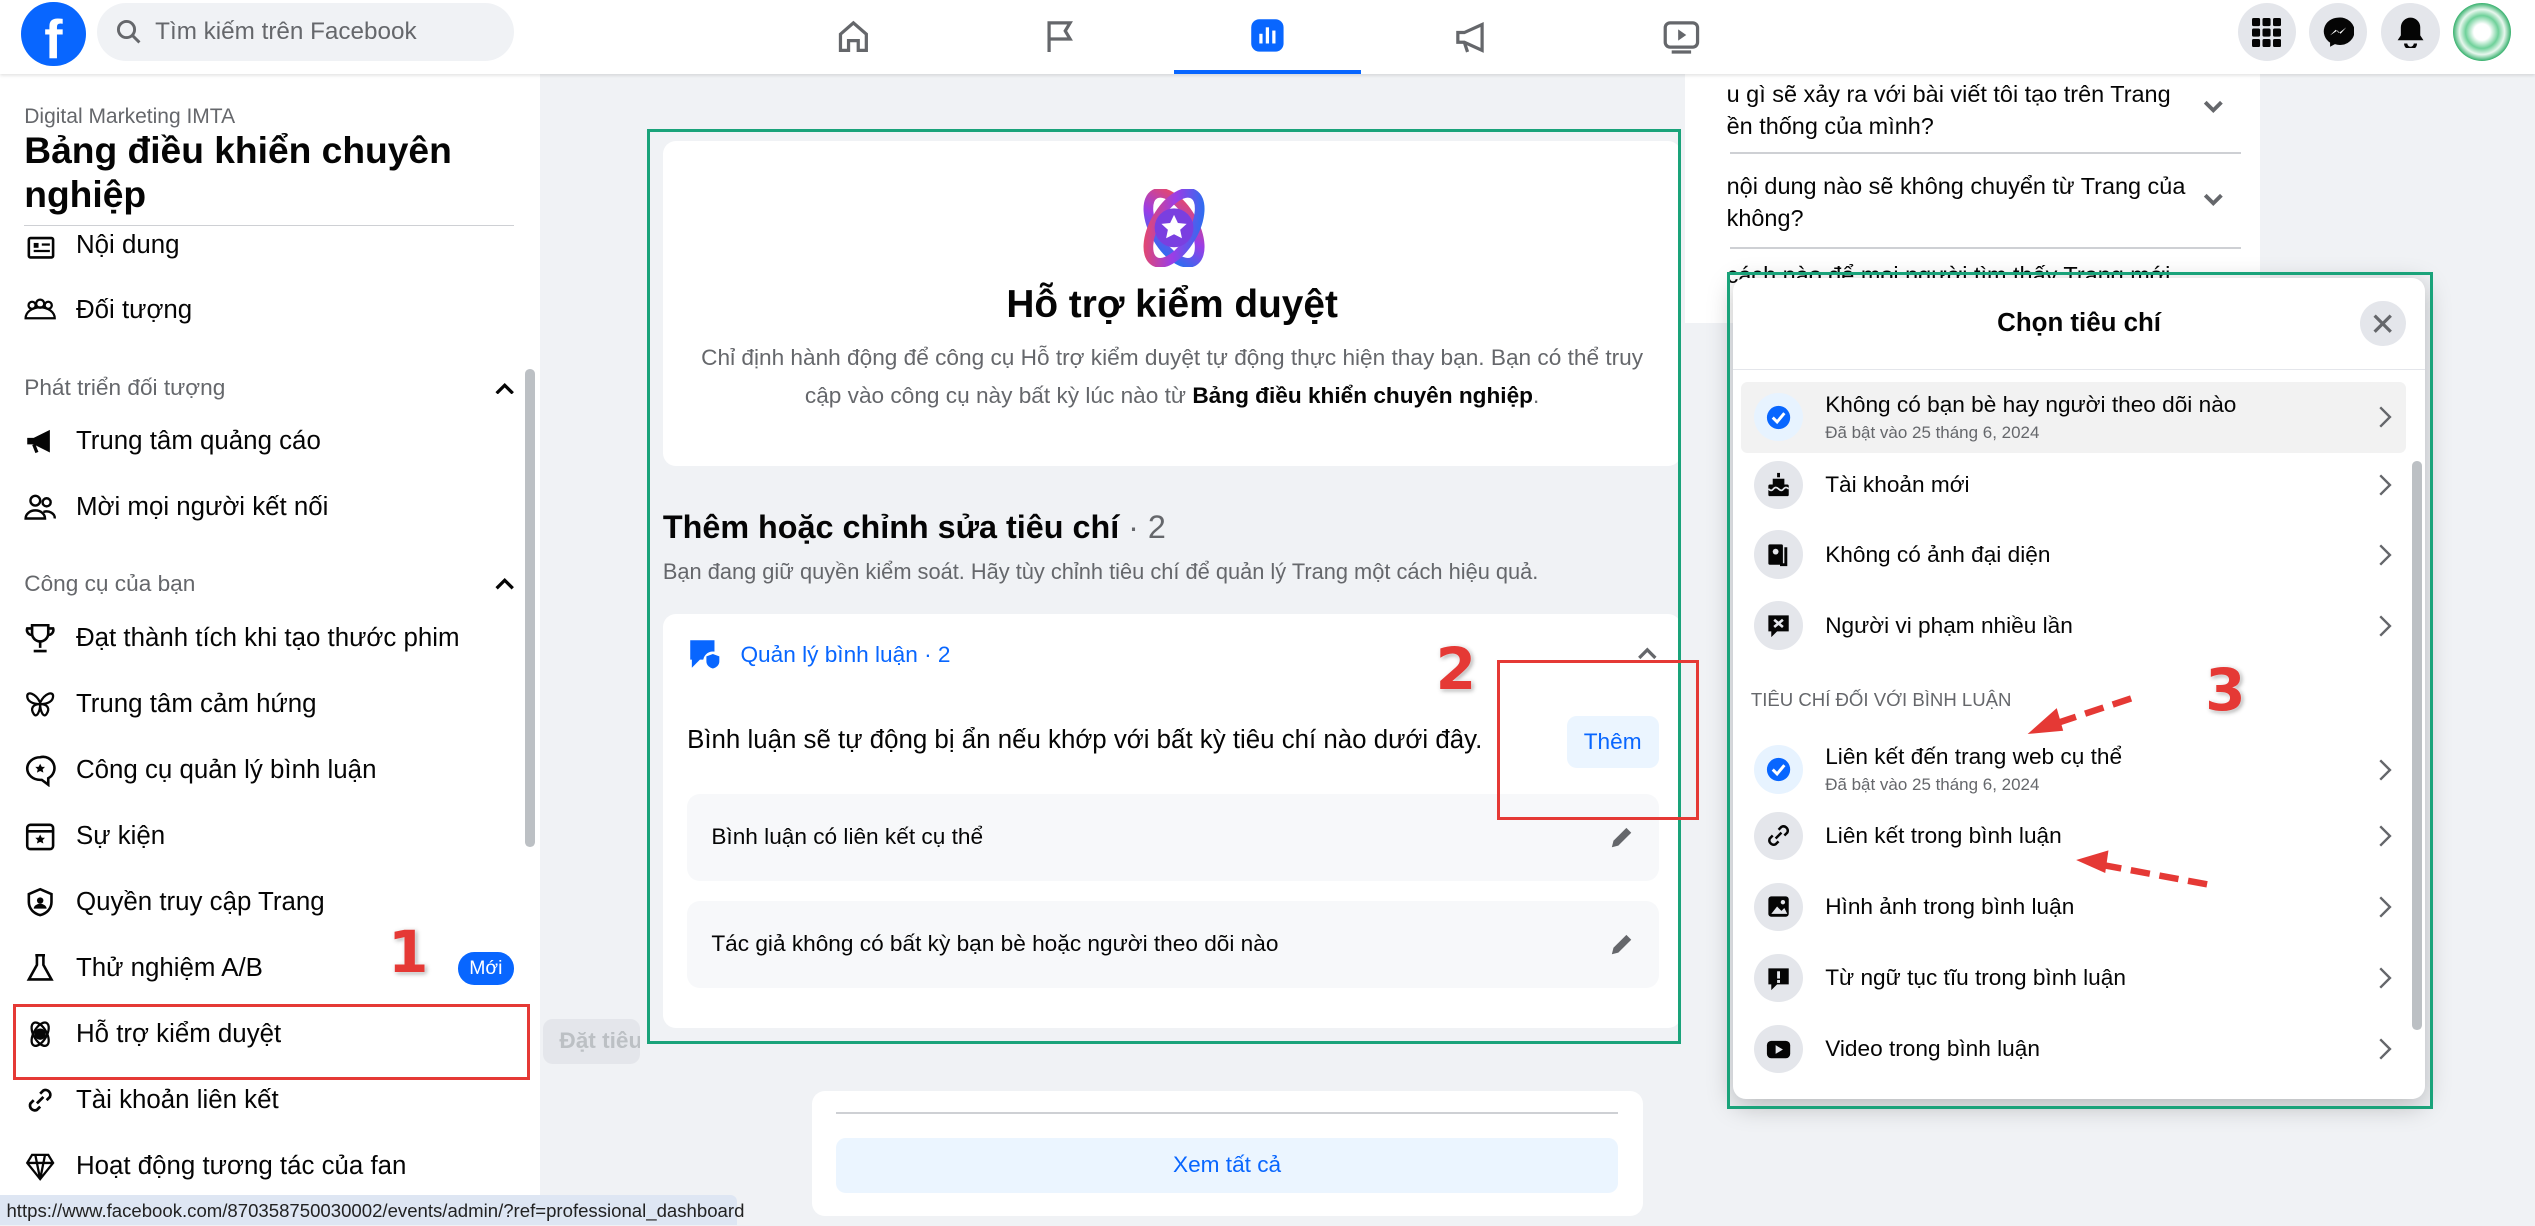 The image size is (2535, 1226). I want to click on see-all-card: Xem tất cả, so click(1227, 1153).